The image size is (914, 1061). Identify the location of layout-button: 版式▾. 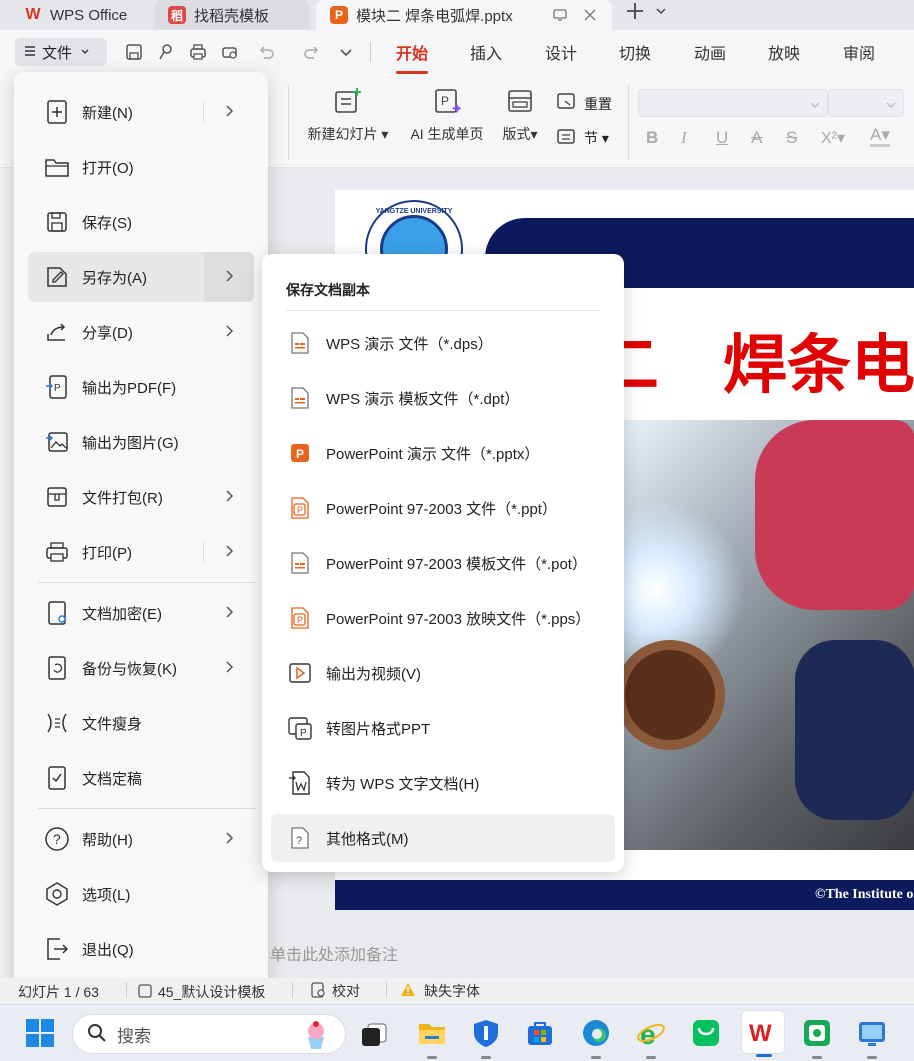
(520, 115).